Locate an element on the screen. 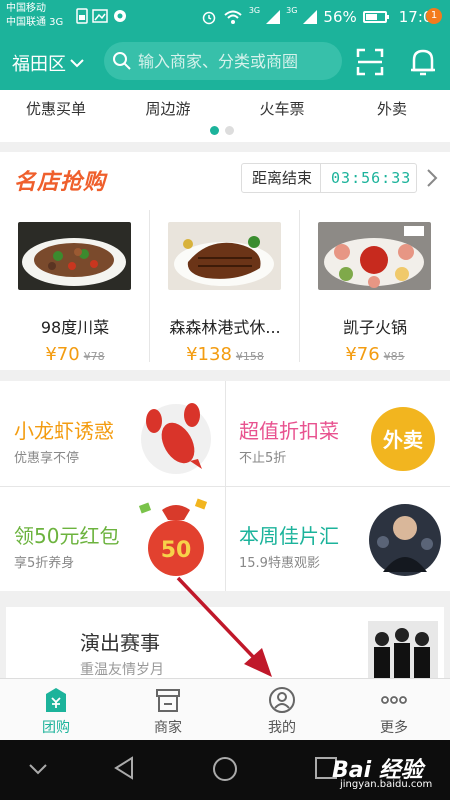 The image size is (450, 800). store-price: ¥70 is located at coordinates (62, 354).